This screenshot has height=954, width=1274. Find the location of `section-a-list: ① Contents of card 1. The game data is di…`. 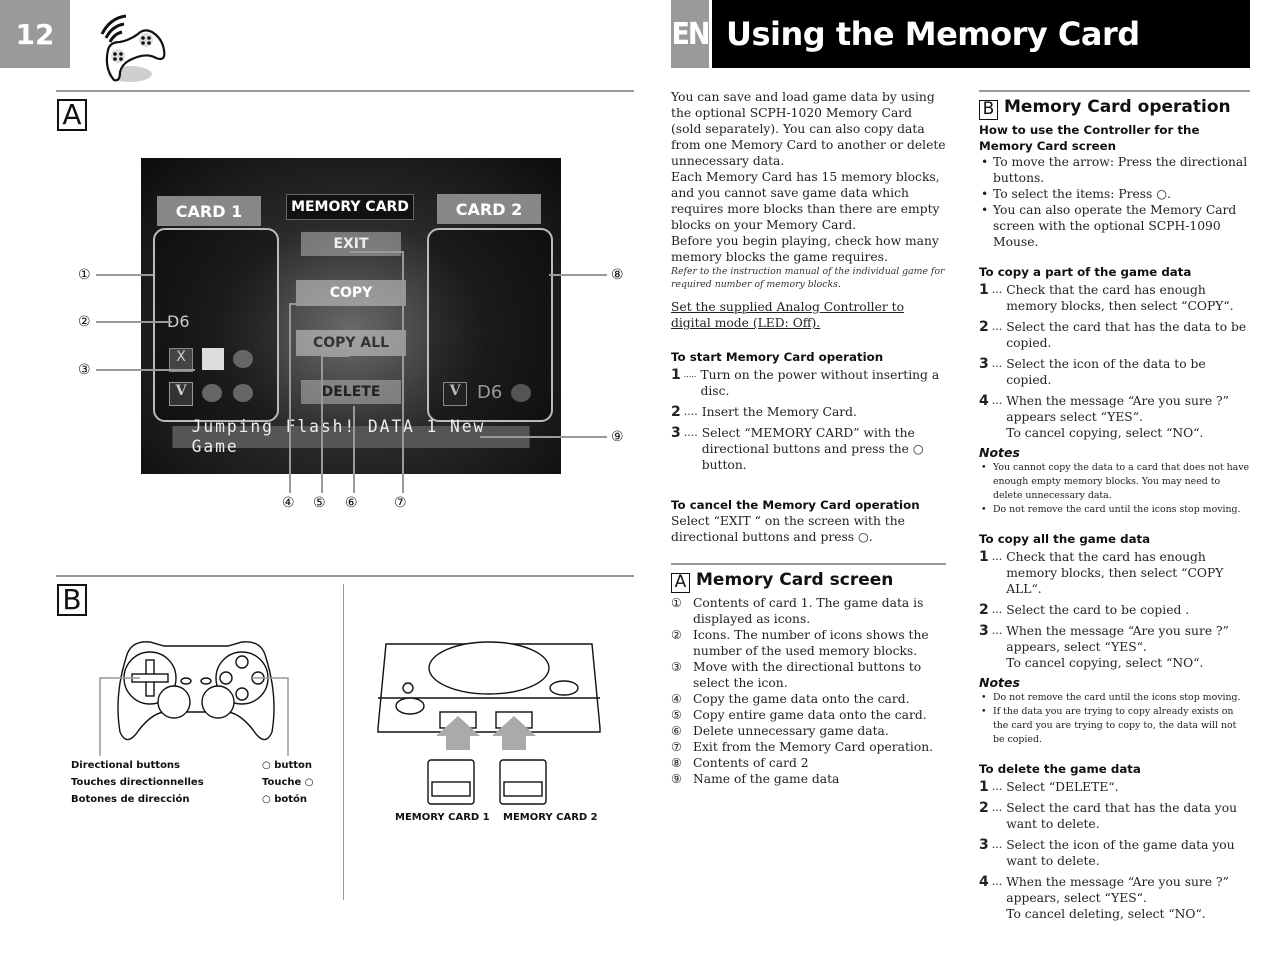

section-a-list: ① Contents of card 1. The game data is di… is located at coordinates (808, 691).